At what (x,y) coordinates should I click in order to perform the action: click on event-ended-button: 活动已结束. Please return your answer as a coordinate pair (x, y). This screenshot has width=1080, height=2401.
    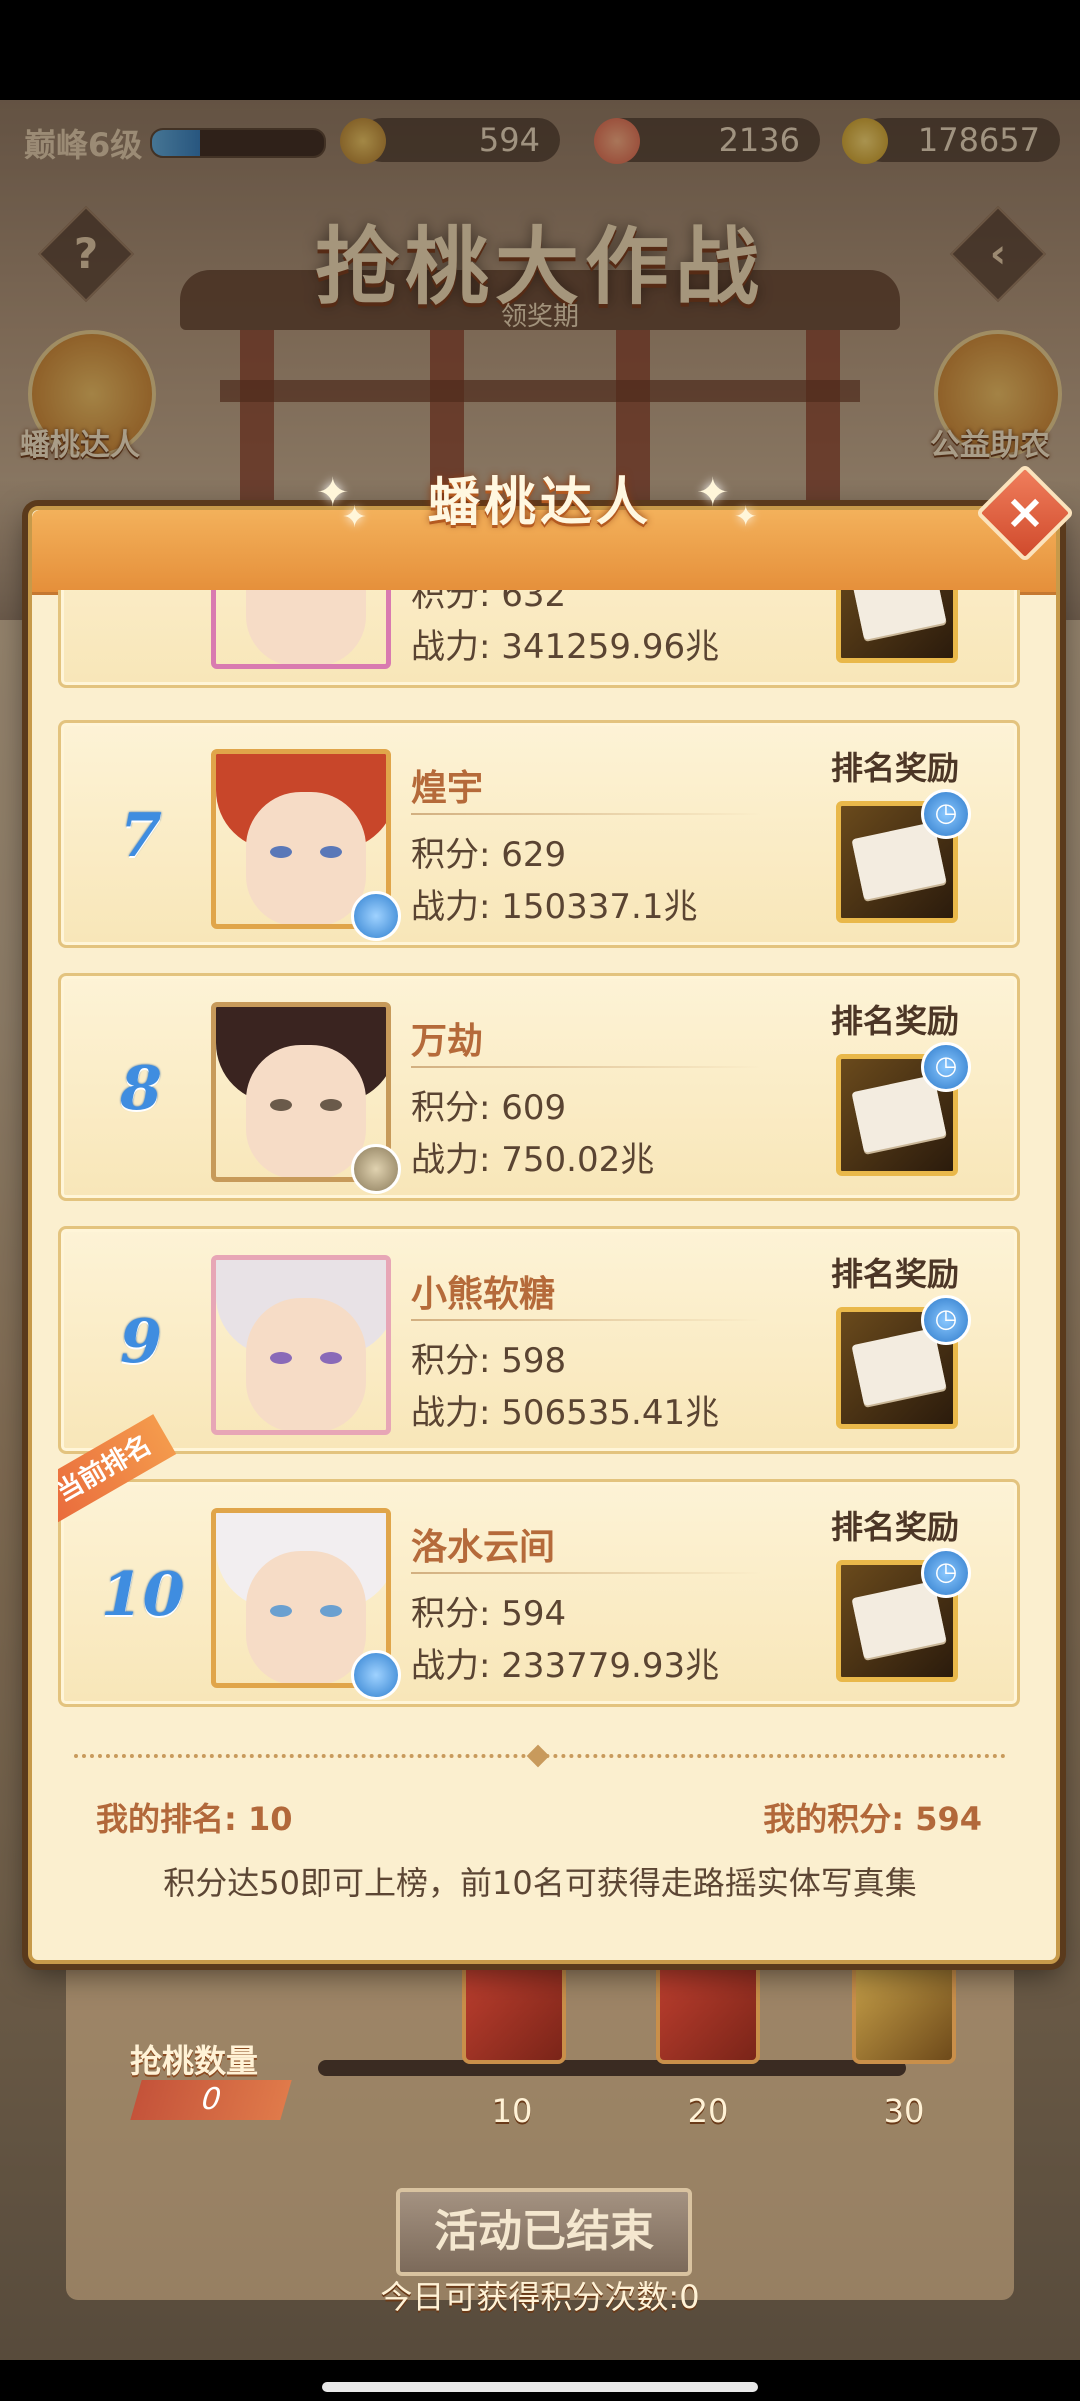
    Looking at the image, I should click on (544, 2232).